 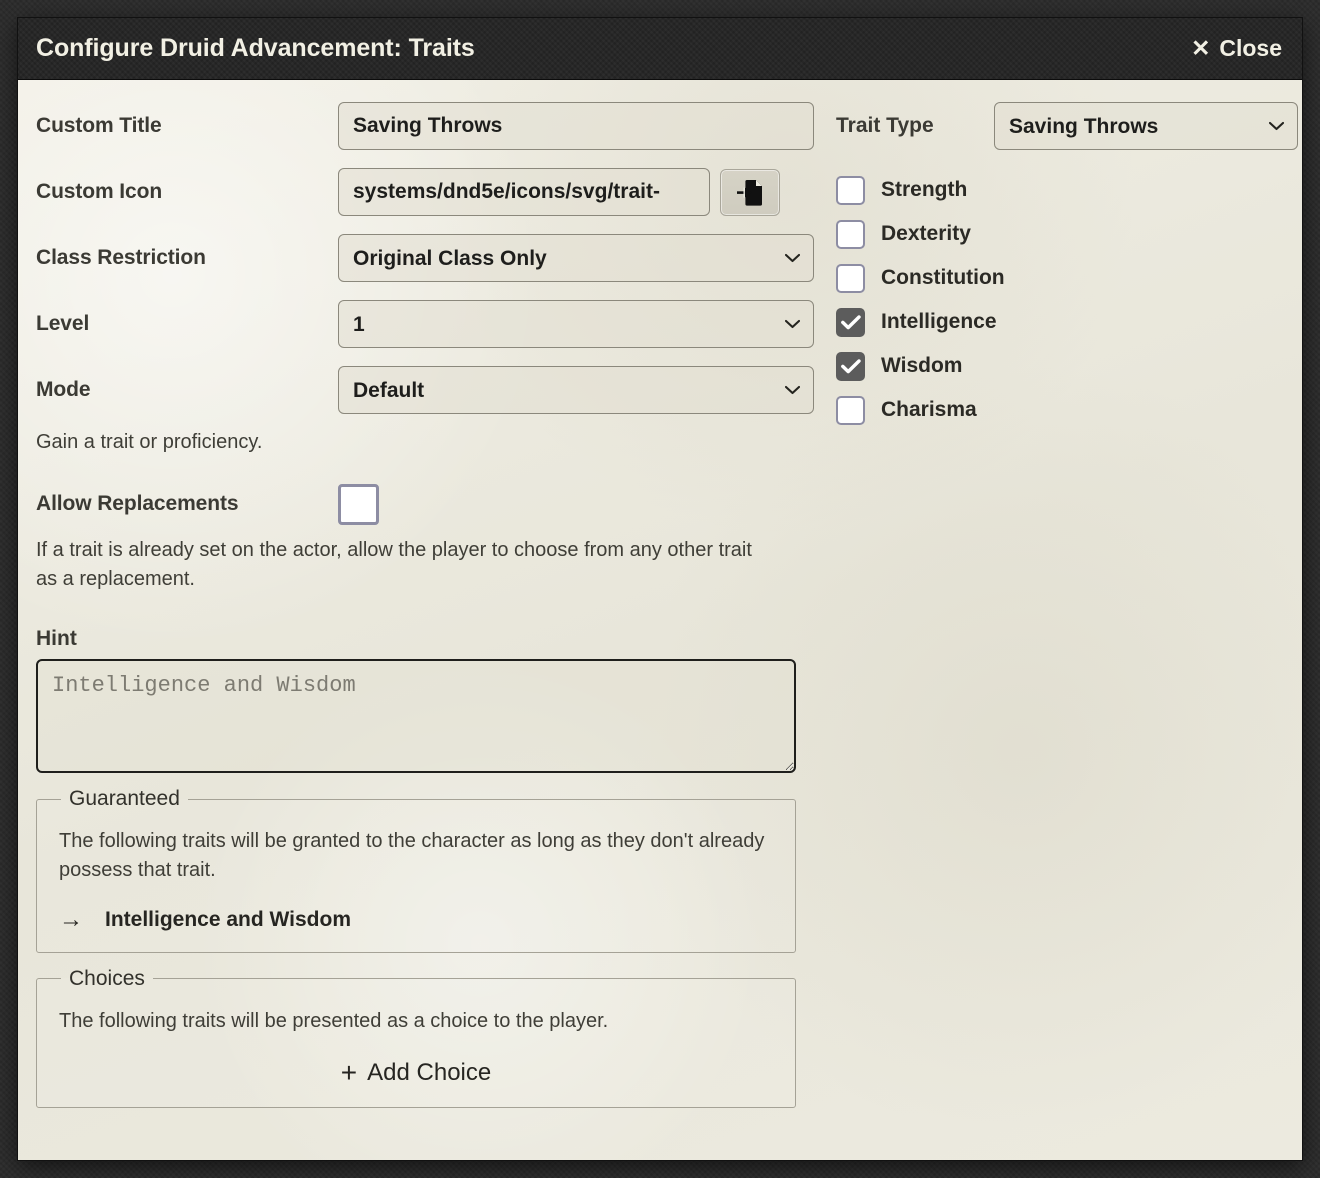 What do you see at coordinates (1067, 278) in the screenshot?
I see `trait-checkbox-row: Constitution` at bounding box center [1067, 278].